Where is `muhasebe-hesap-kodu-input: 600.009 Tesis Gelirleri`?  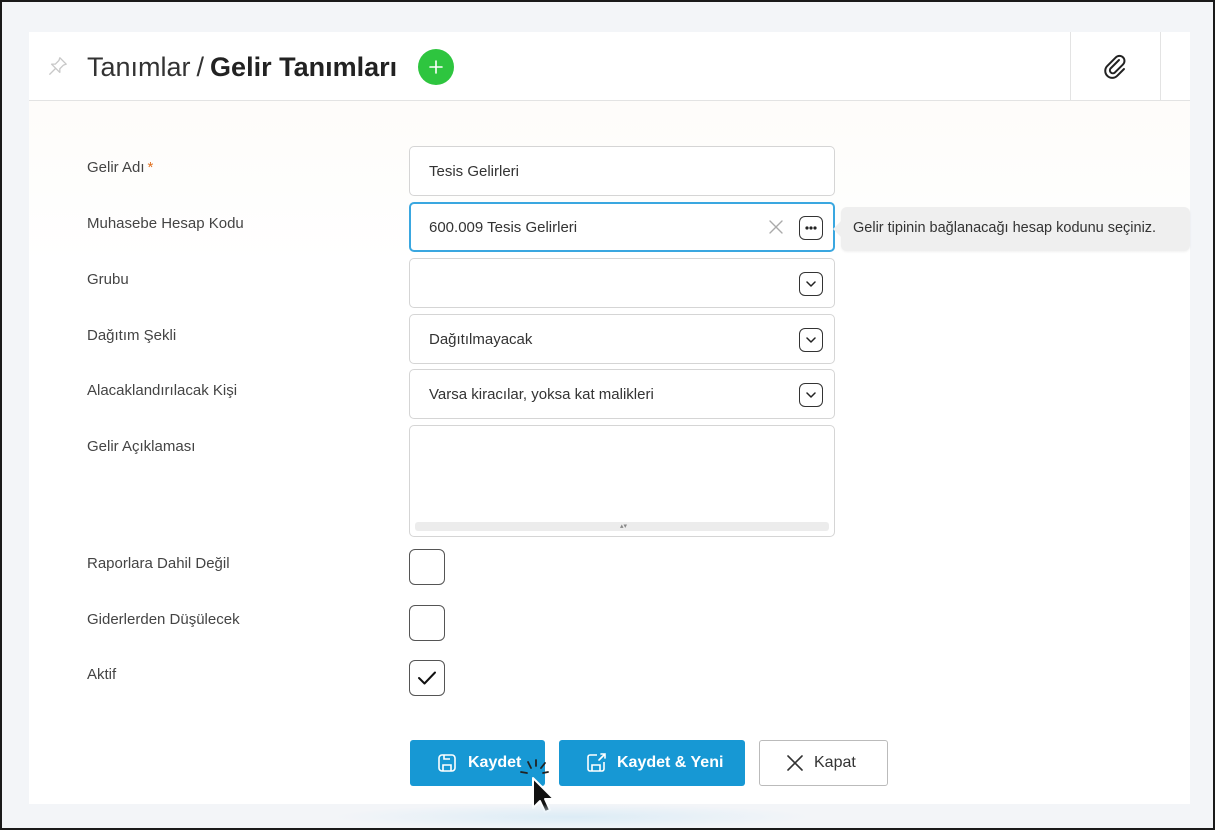 muhasebe-hesap-kodu-input: 600.009 Tesis Gelirleri is located at coordinates (622, 227).